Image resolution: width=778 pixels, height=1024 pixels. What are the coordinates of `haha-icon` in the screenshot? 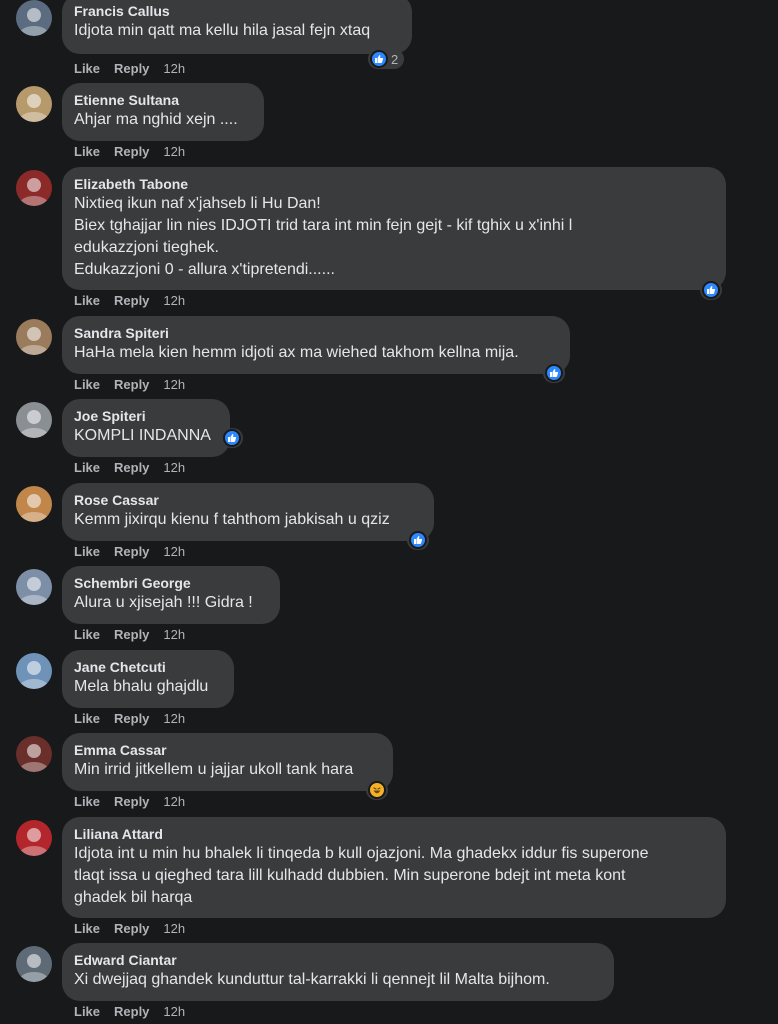 It's located at (377, 790).